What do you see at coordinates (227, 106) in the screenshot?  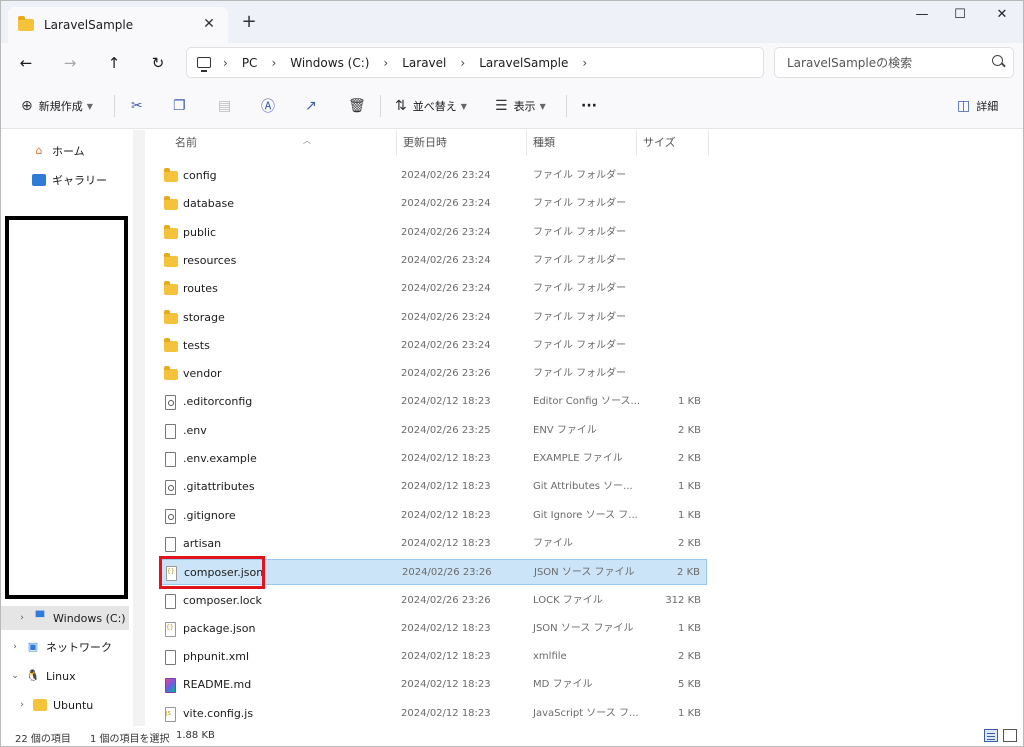 I see `paste-button: ▤` at bounding box center [227, 106].